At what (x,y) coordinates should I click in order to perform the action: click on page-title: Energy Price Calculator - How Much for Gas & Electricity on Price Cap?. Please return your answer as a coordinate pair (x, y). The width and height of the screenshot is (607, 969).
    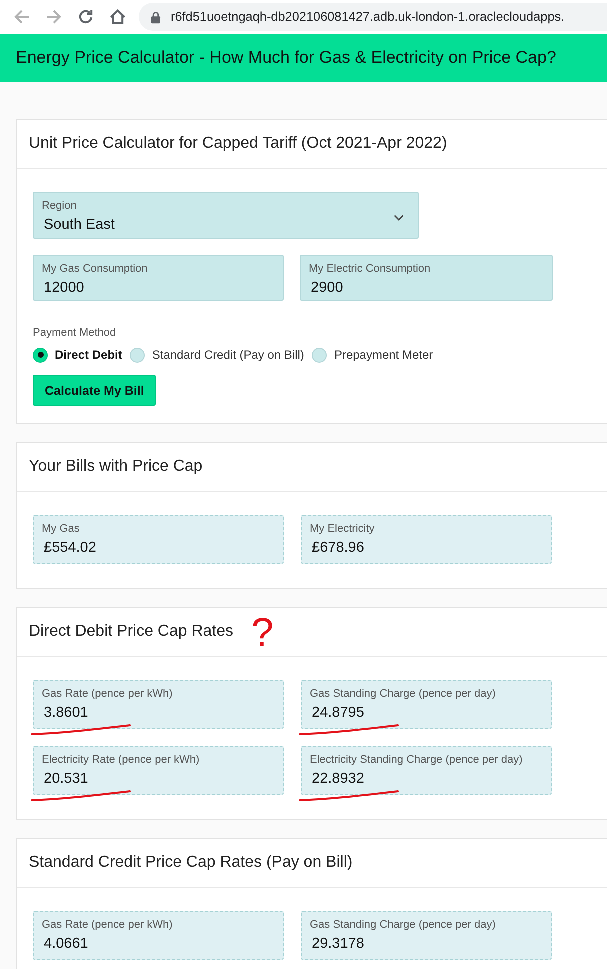
    Looking at the image, I should click on (286, 58).